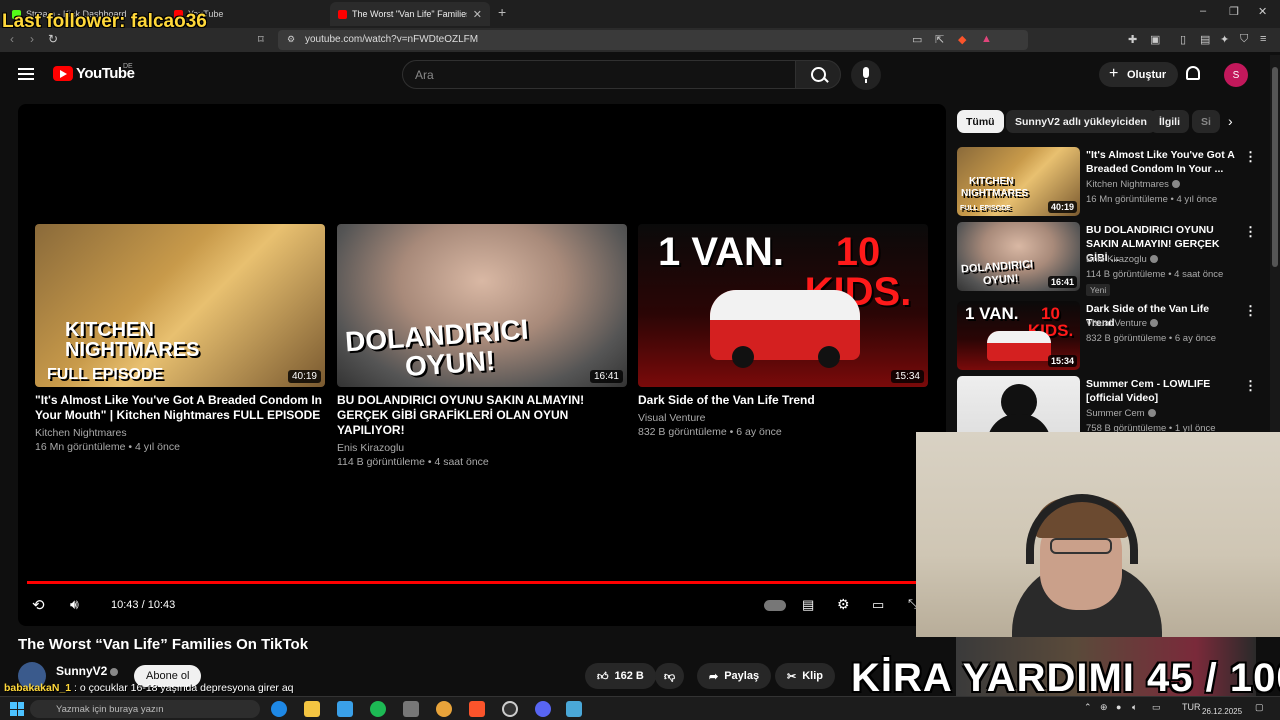 The image size is (1280, 720). What do you see at coordinates (63, 73) in the screenshot?
I see `youtube-logo-icon` at bounding box center [63, 73].